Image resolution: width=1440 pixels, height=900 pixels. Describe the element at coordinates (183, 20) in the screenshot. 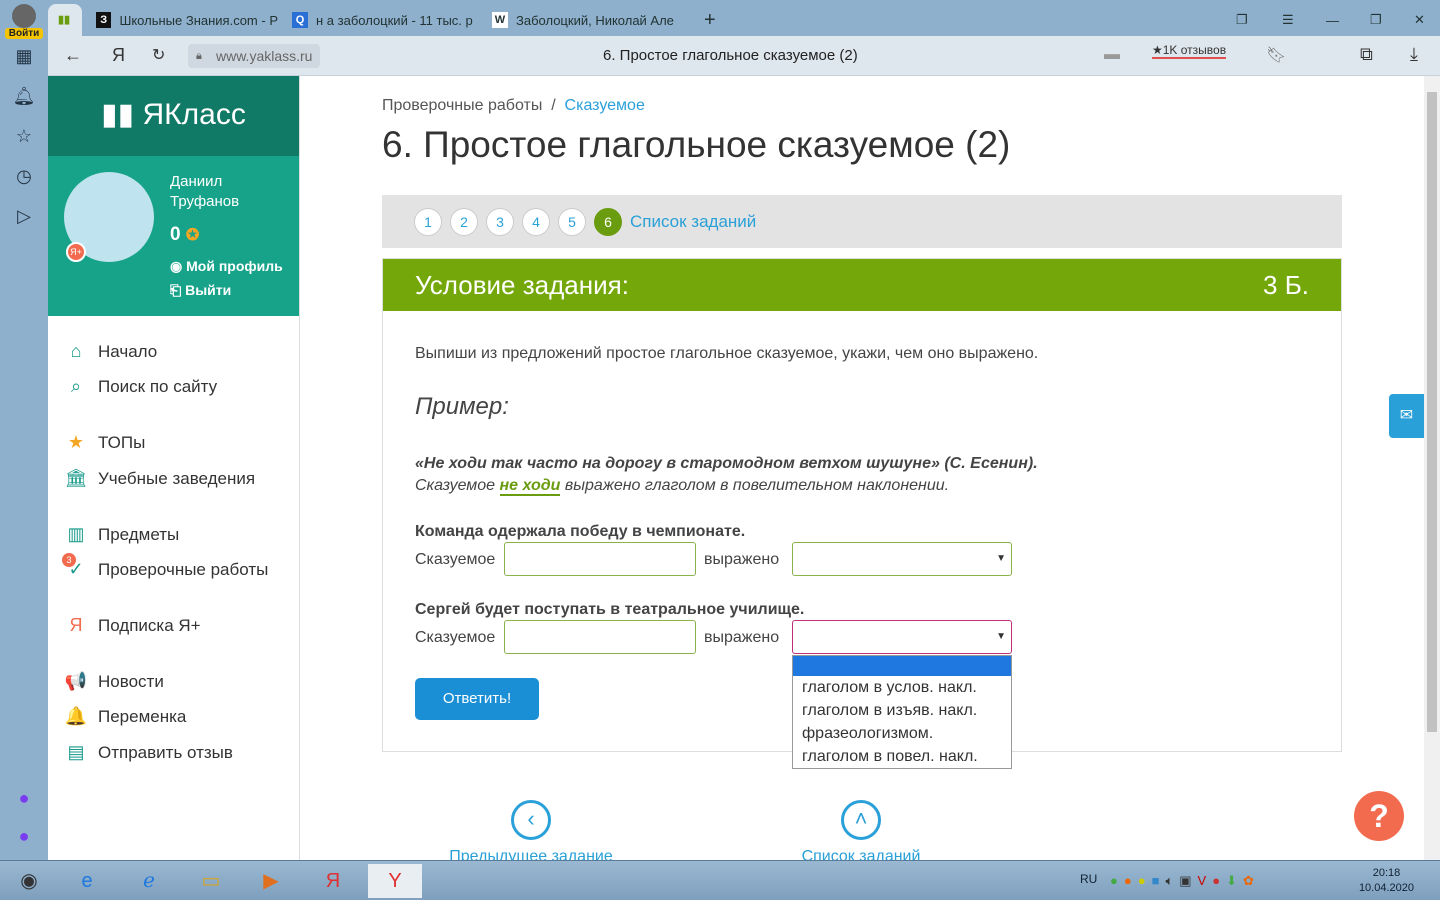

I see `tab-znania: З Школьные Знания.com - Р` at that location.